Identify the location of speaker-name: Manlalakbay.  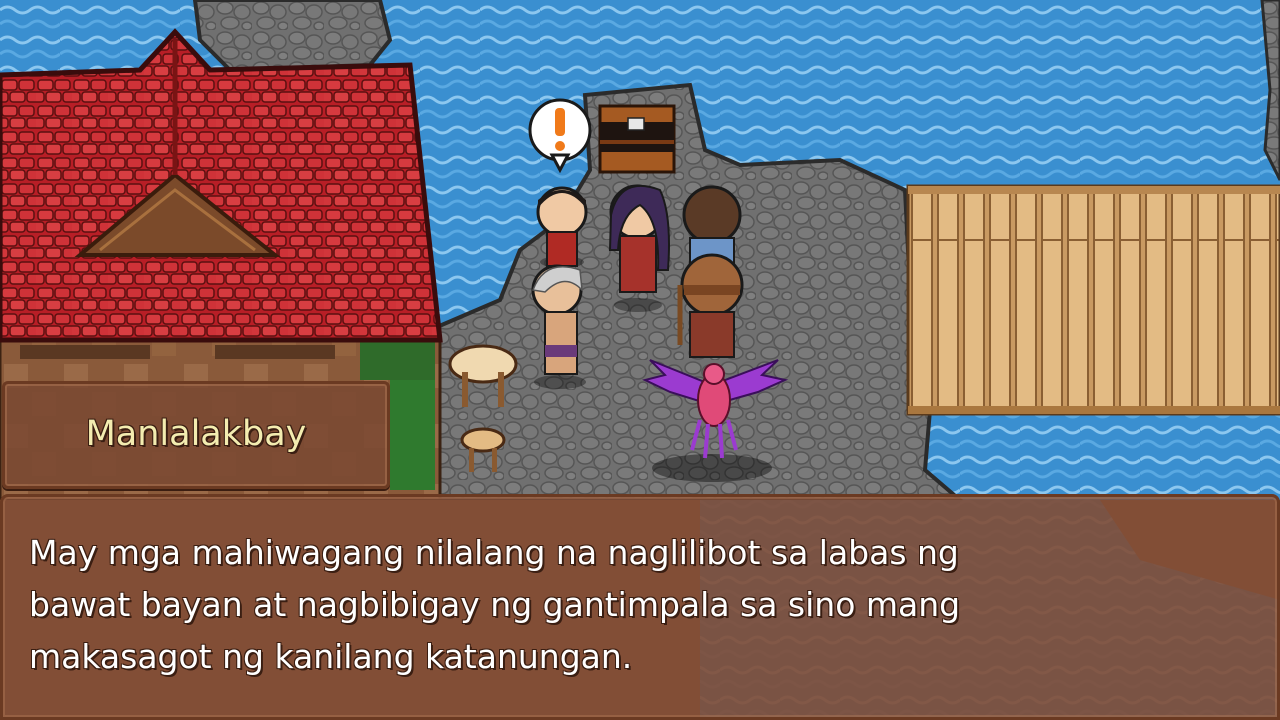
(196, 434).